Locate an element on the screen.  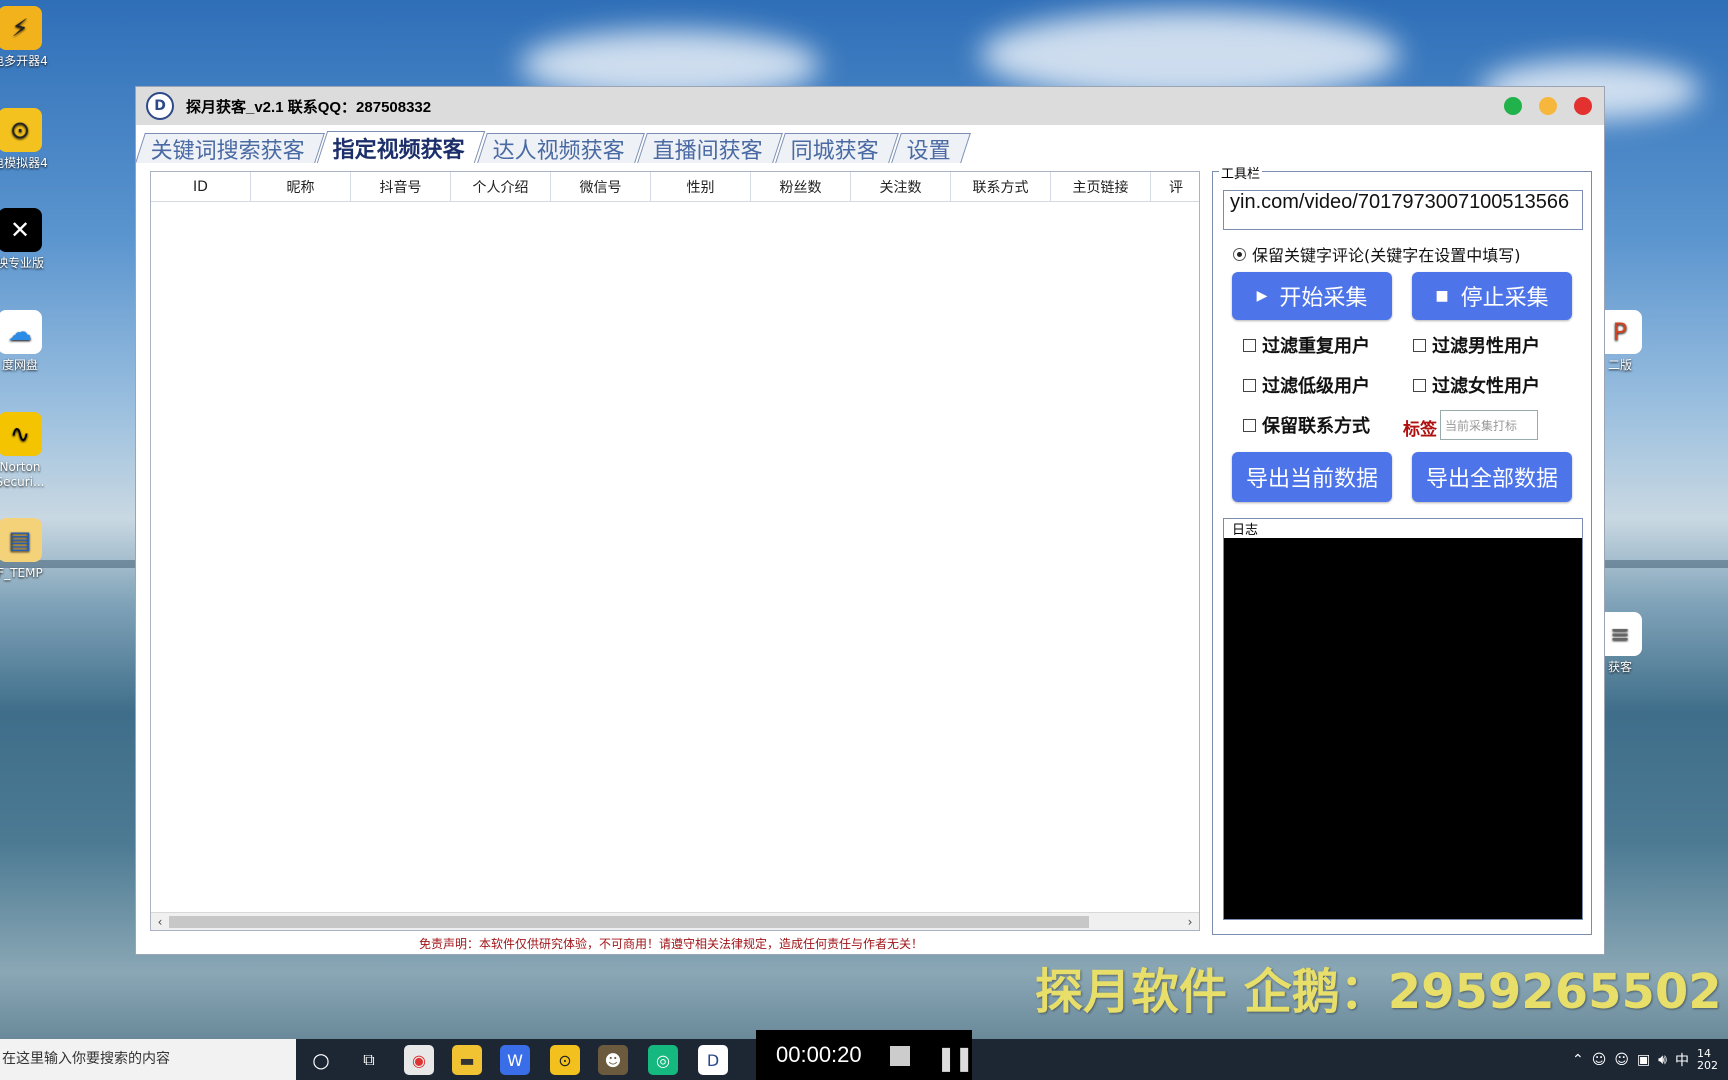
cortana-icon: ○ is located at coordinates (321, 1060).